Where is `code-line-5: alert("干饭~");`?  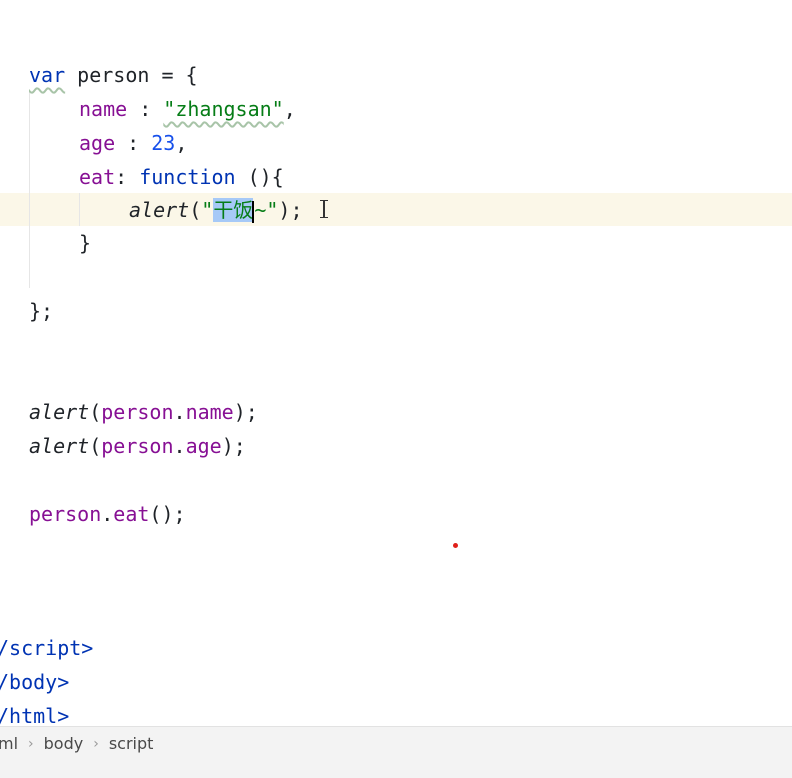
code-line-5: alert("干饭~"); is located at coordinates (216, 210).